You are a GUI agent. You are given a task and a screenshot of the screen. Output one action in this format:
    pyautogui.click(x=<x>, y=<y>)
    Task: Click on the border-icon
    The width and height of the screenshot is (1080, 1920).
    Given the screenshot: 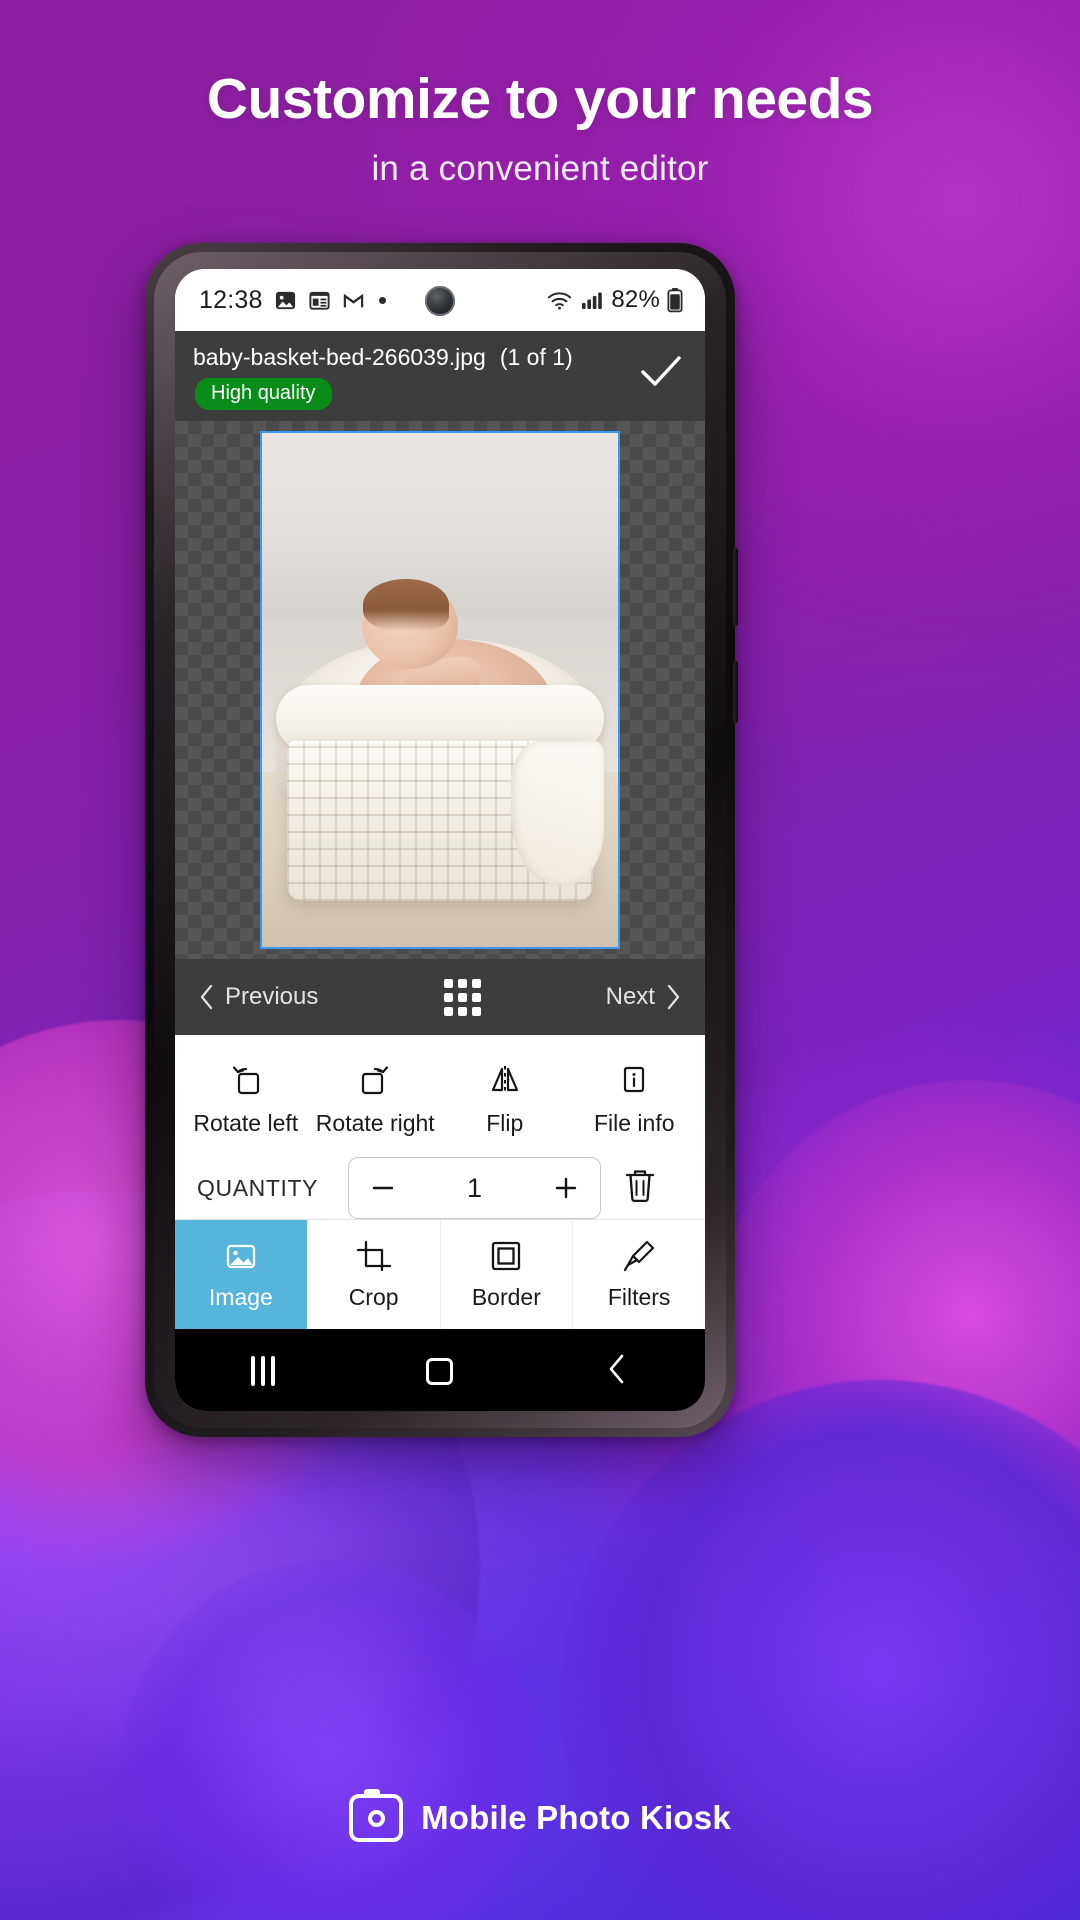 What is the action you would take?
    pyautogui.click(x=506, y=1256)
    